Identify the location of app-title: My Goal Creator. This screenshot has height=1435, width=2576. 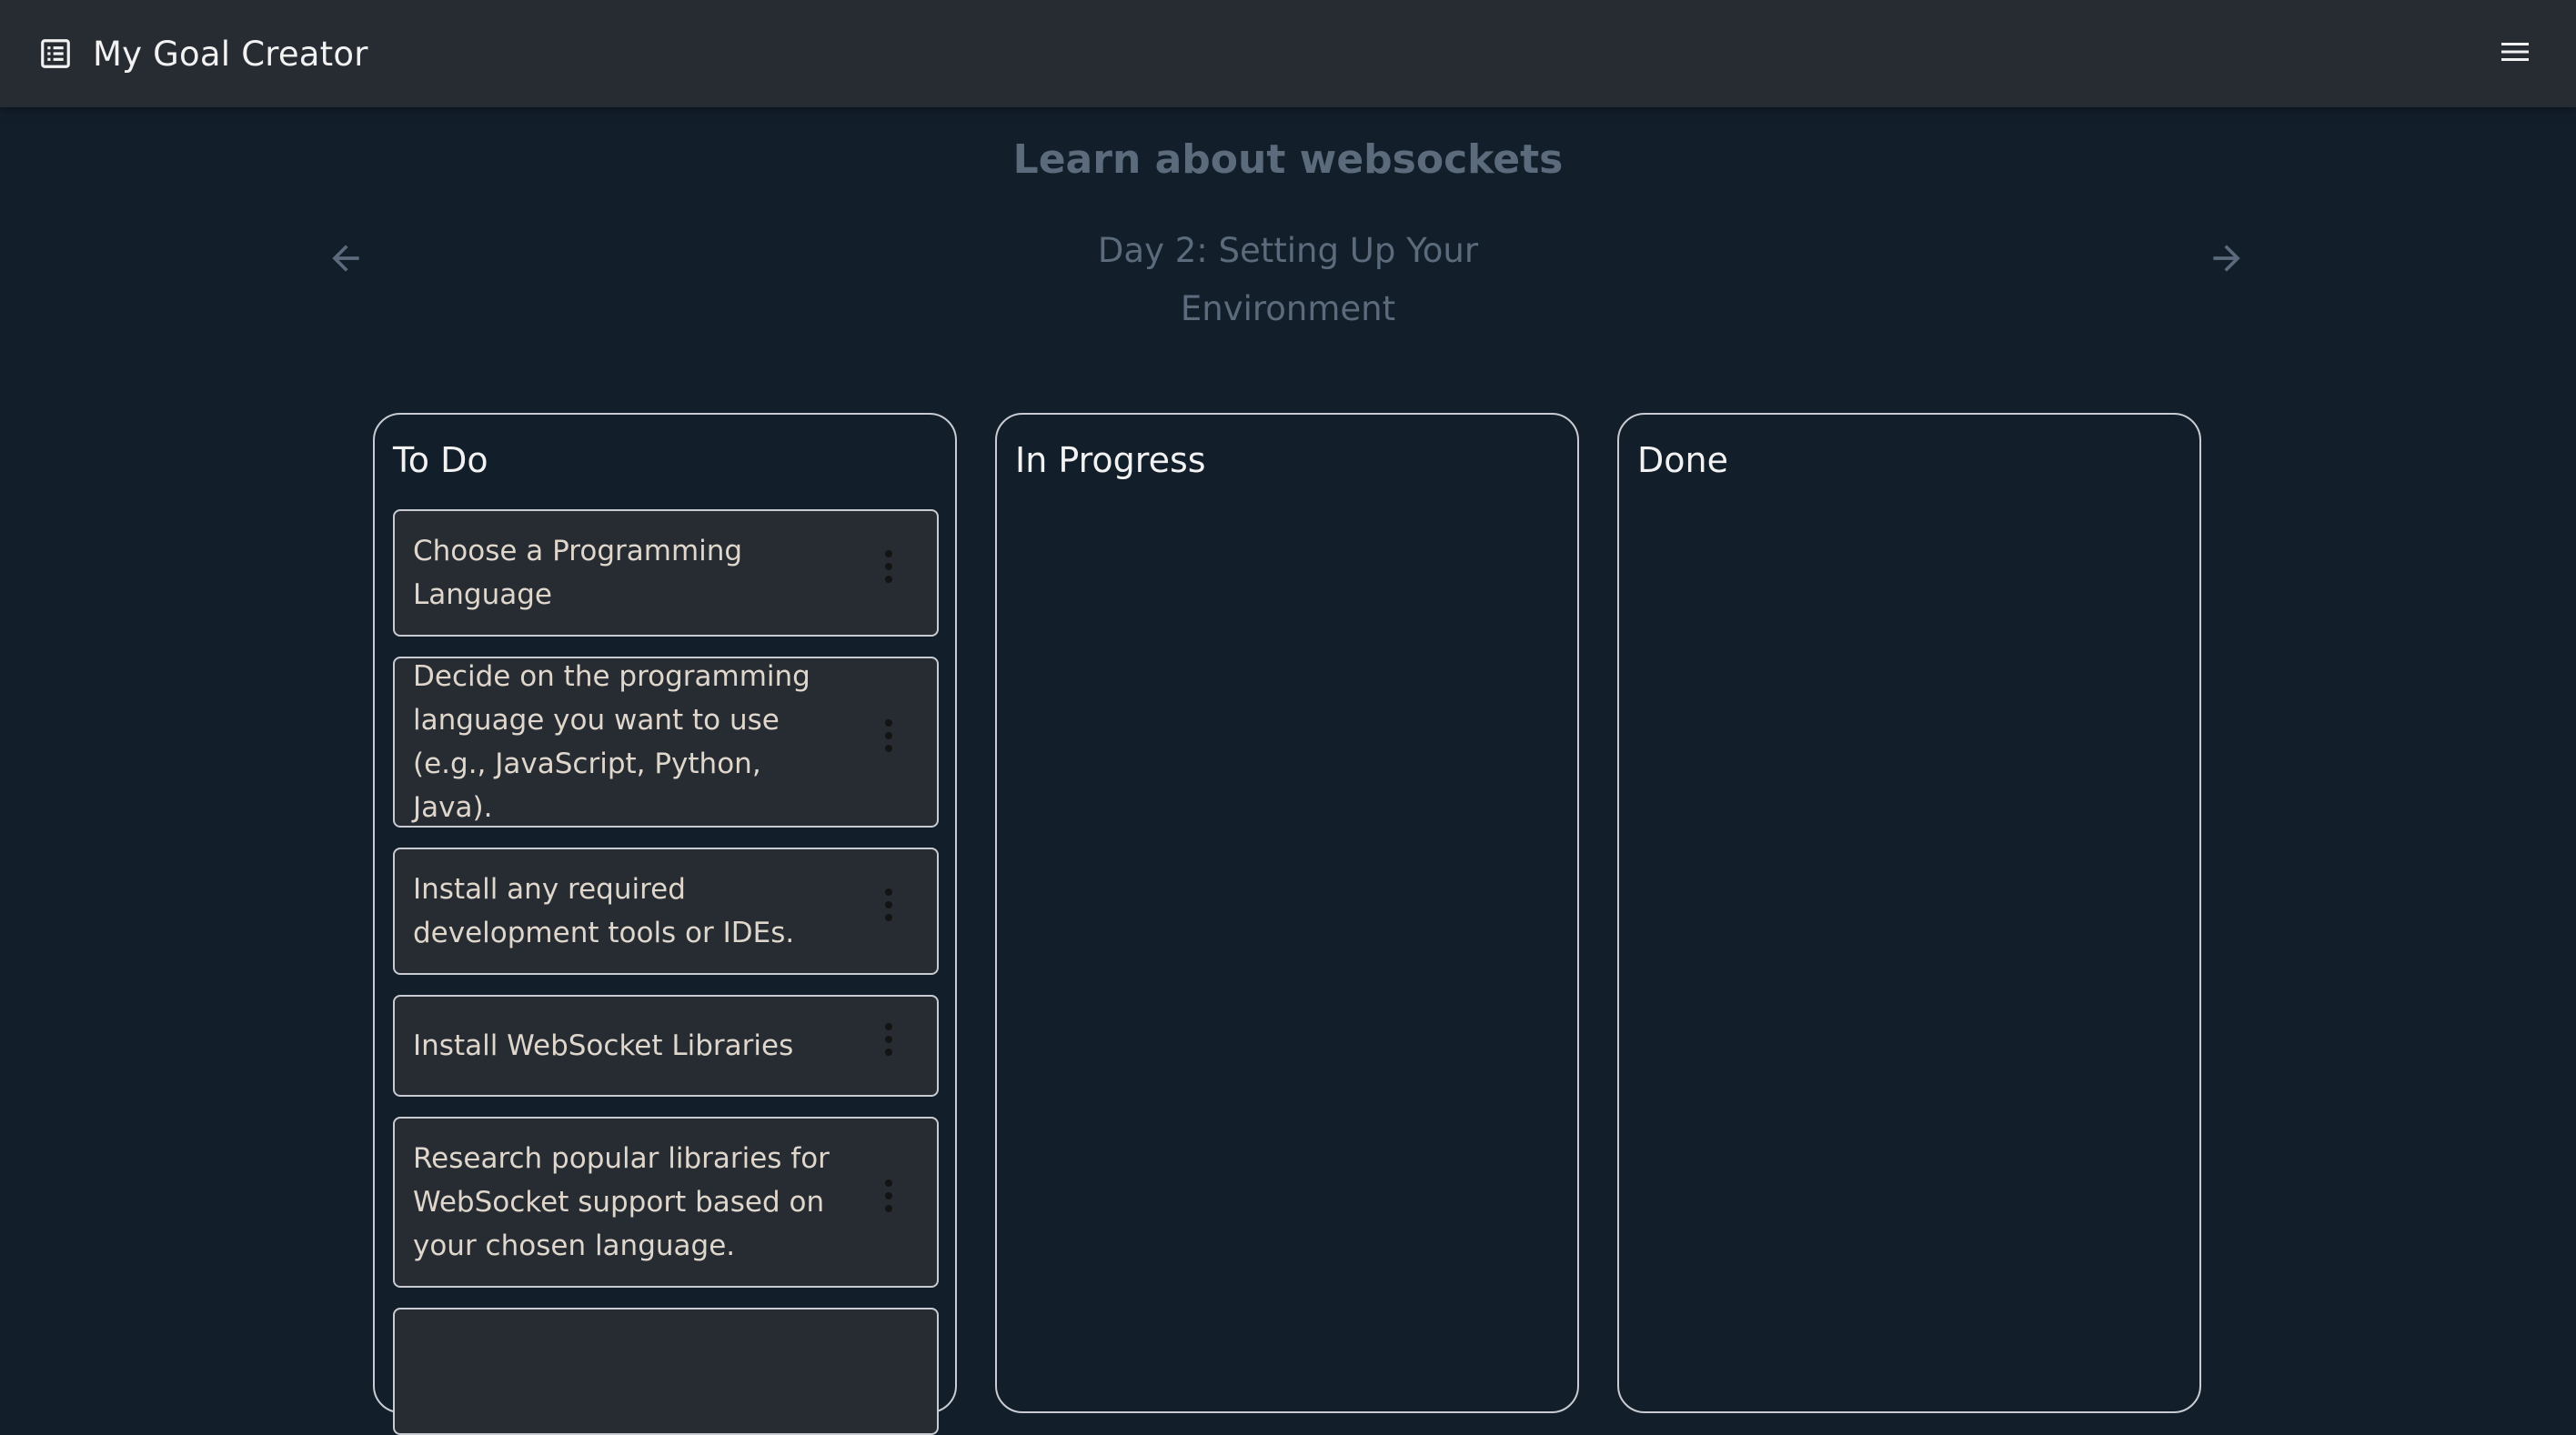
(230, 54).